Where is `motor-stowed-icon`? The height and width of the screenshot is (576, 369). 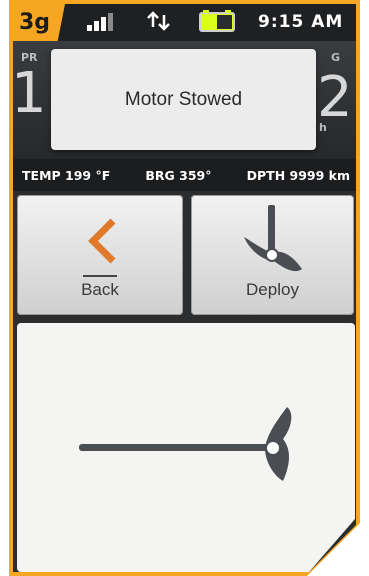
motor-stowed-icon is located at coordinates (185, 444).